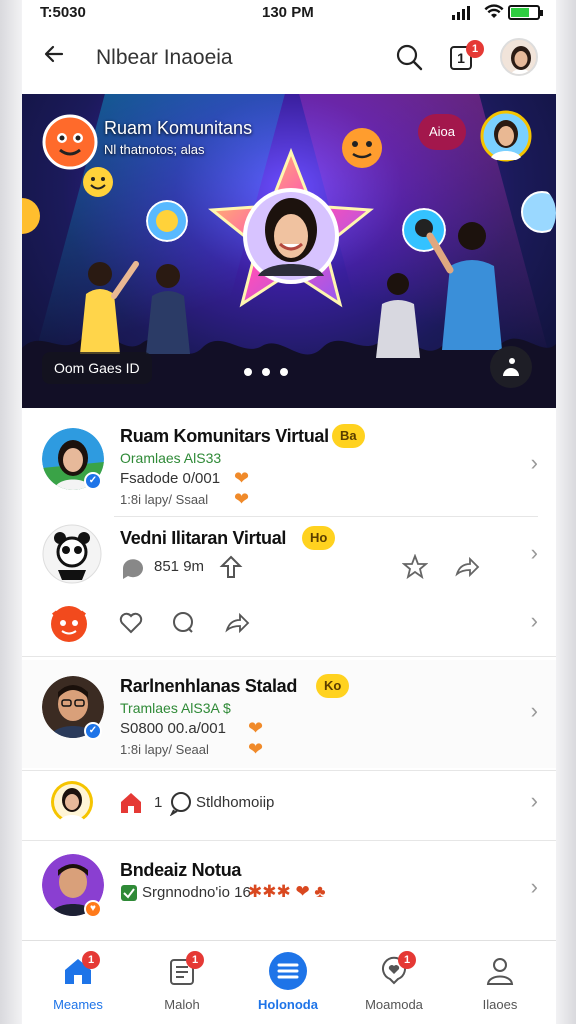  I want to click on notification-button: 1 1, so click(466, 57).